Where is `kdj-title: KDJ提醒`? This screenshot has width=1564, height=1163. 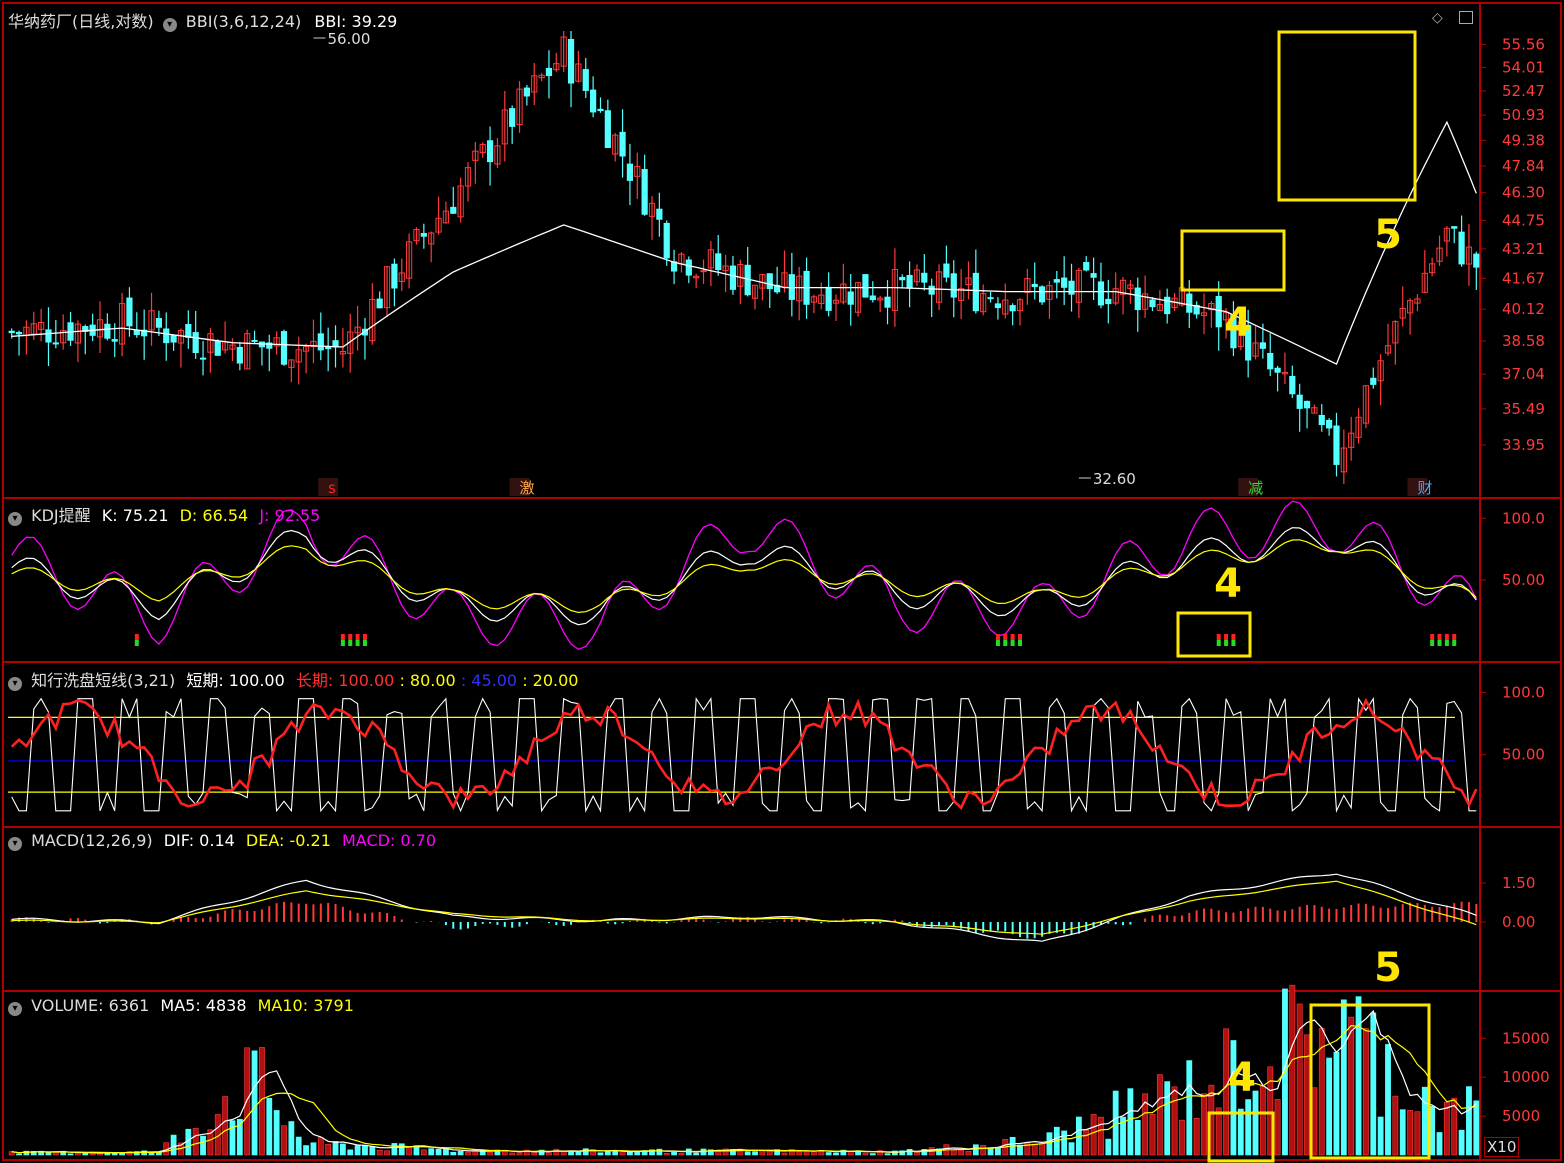 kdj-title: KDJ提醒 is located at coordinates (61, 515).